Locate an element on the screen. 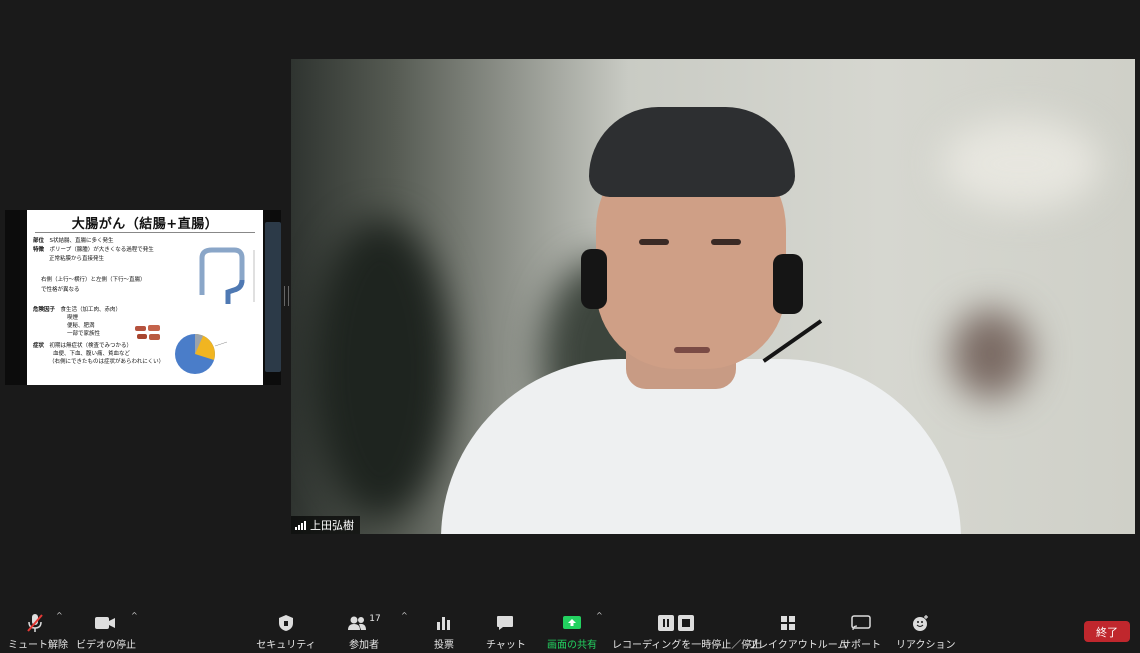 The height and width of the screenshot is (653, 1140). breakout-rooms-button: ブレイクアウトルーム is located at coordinates (798, 631).